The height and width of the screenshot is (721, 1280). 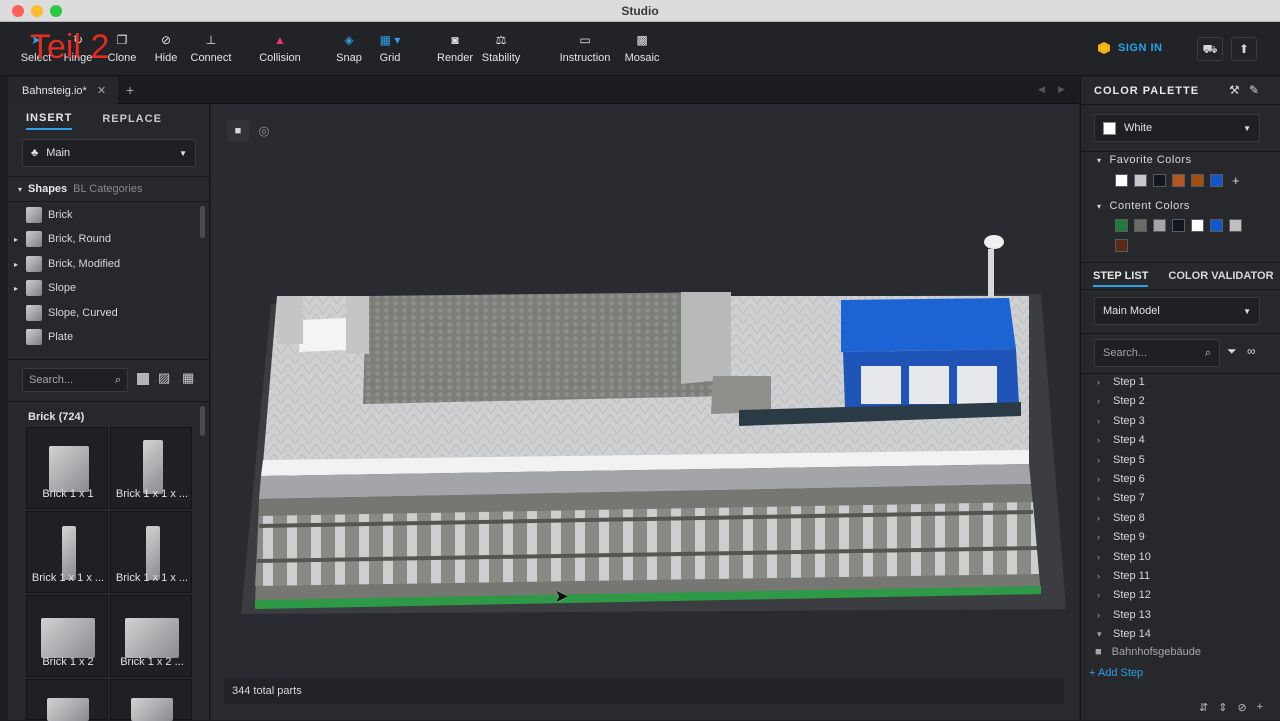 What do you see at coordinates (1222, 707) in the screenshot?
I see `expand-icon: ⇕` at bounding box center [1222, 707].